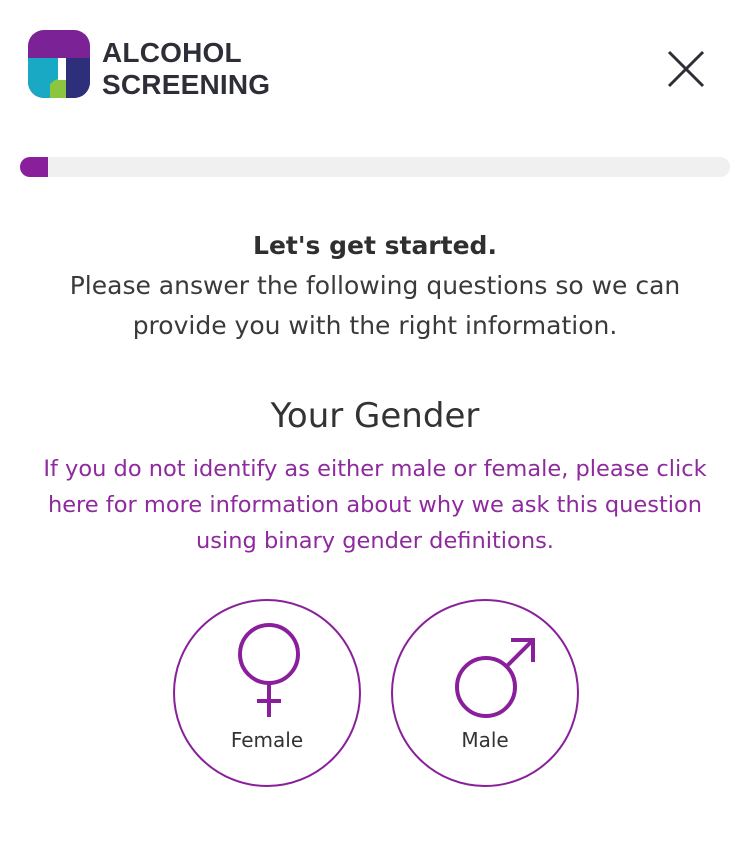  What do you see at coordinates (172, 52) in the screenshot?
I see `brand-line-1: ALCOHOL` at bounding box center [172, 52].